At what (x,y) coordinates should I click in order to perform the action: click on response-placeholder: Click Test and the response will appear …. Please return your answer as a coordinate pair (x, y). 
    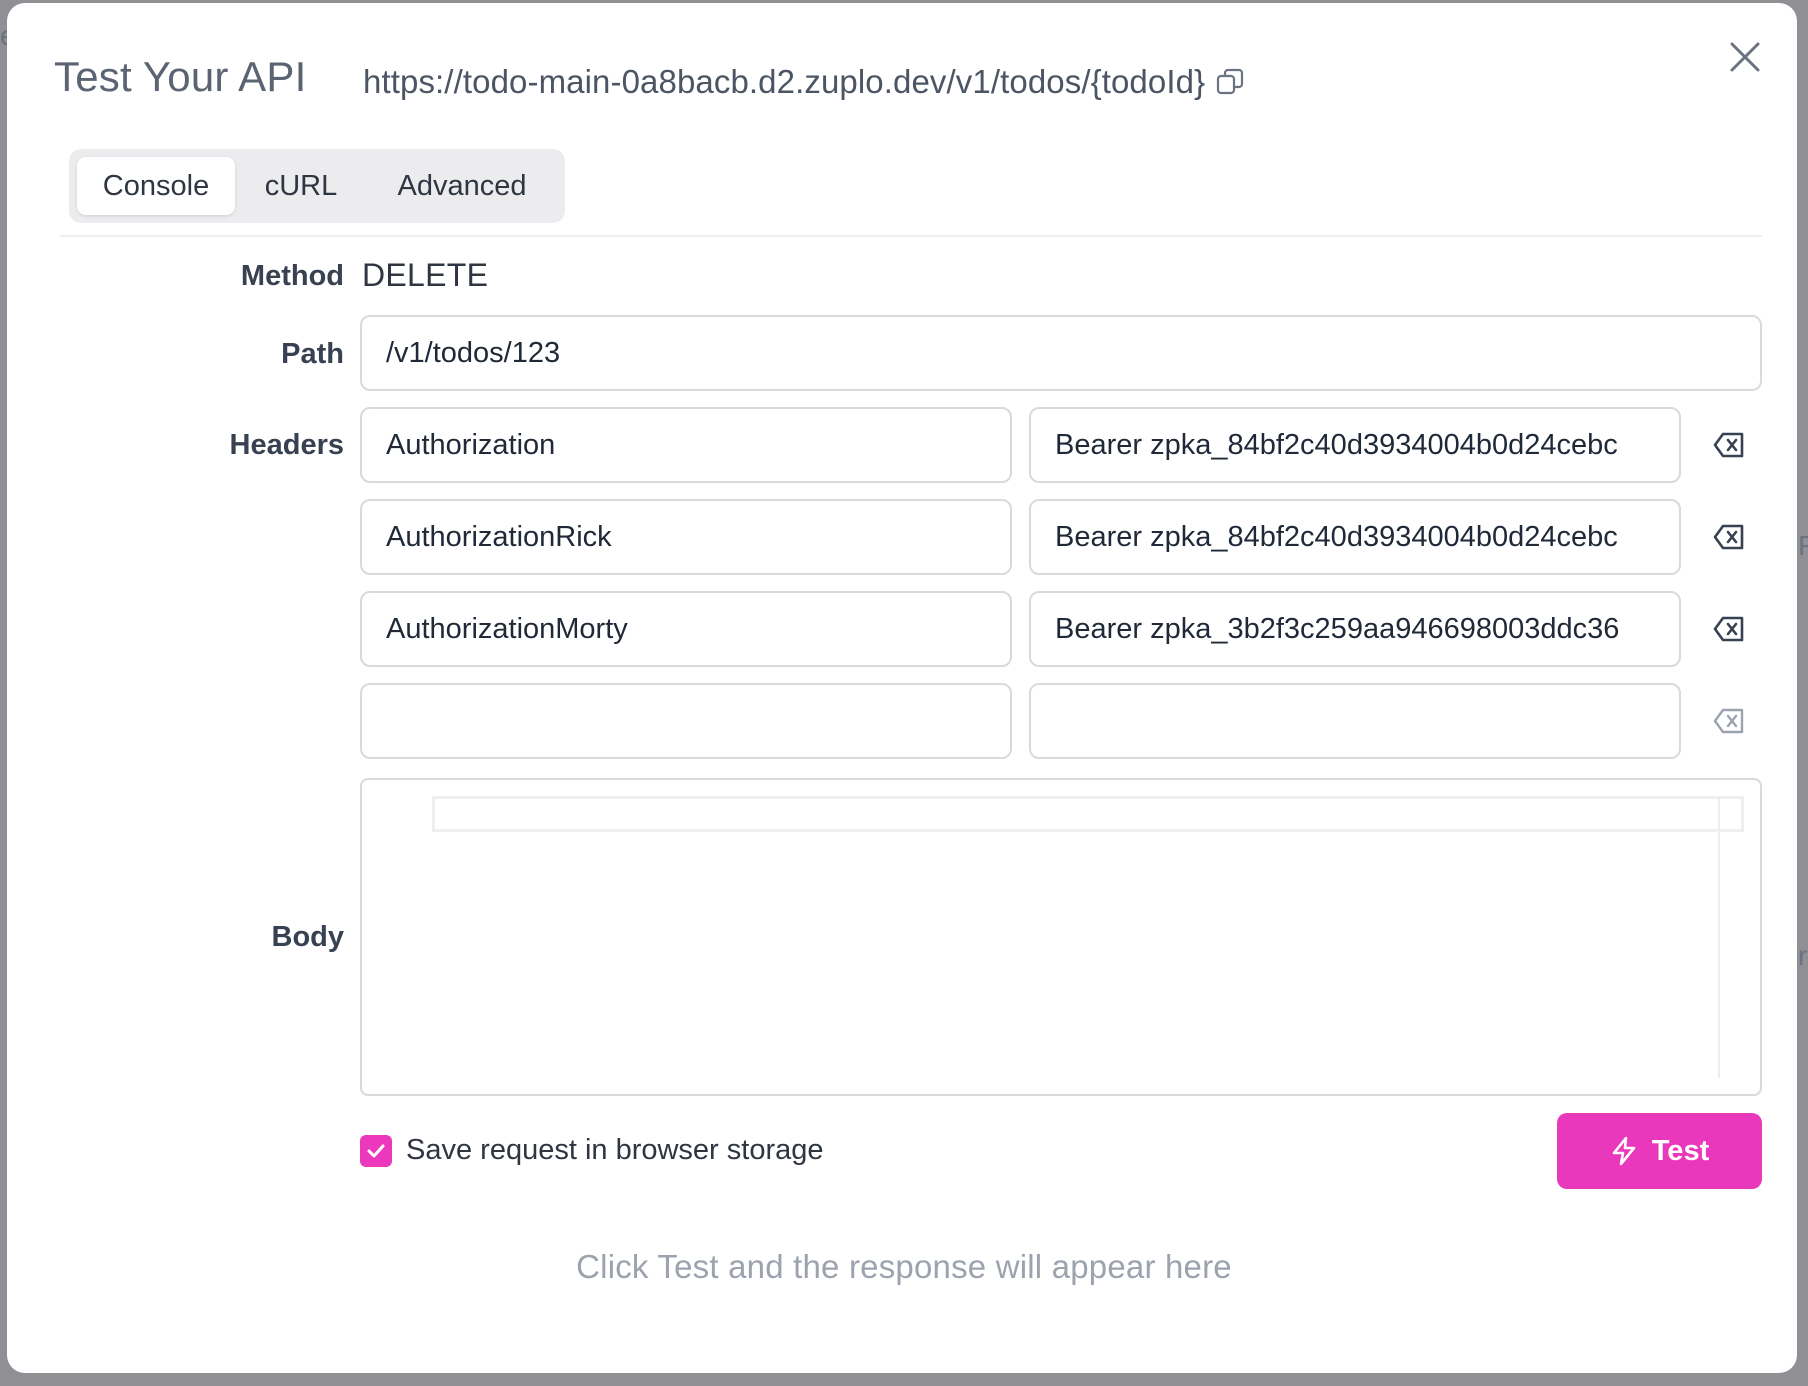
    Looking at the image, I should click on (904, 1266).